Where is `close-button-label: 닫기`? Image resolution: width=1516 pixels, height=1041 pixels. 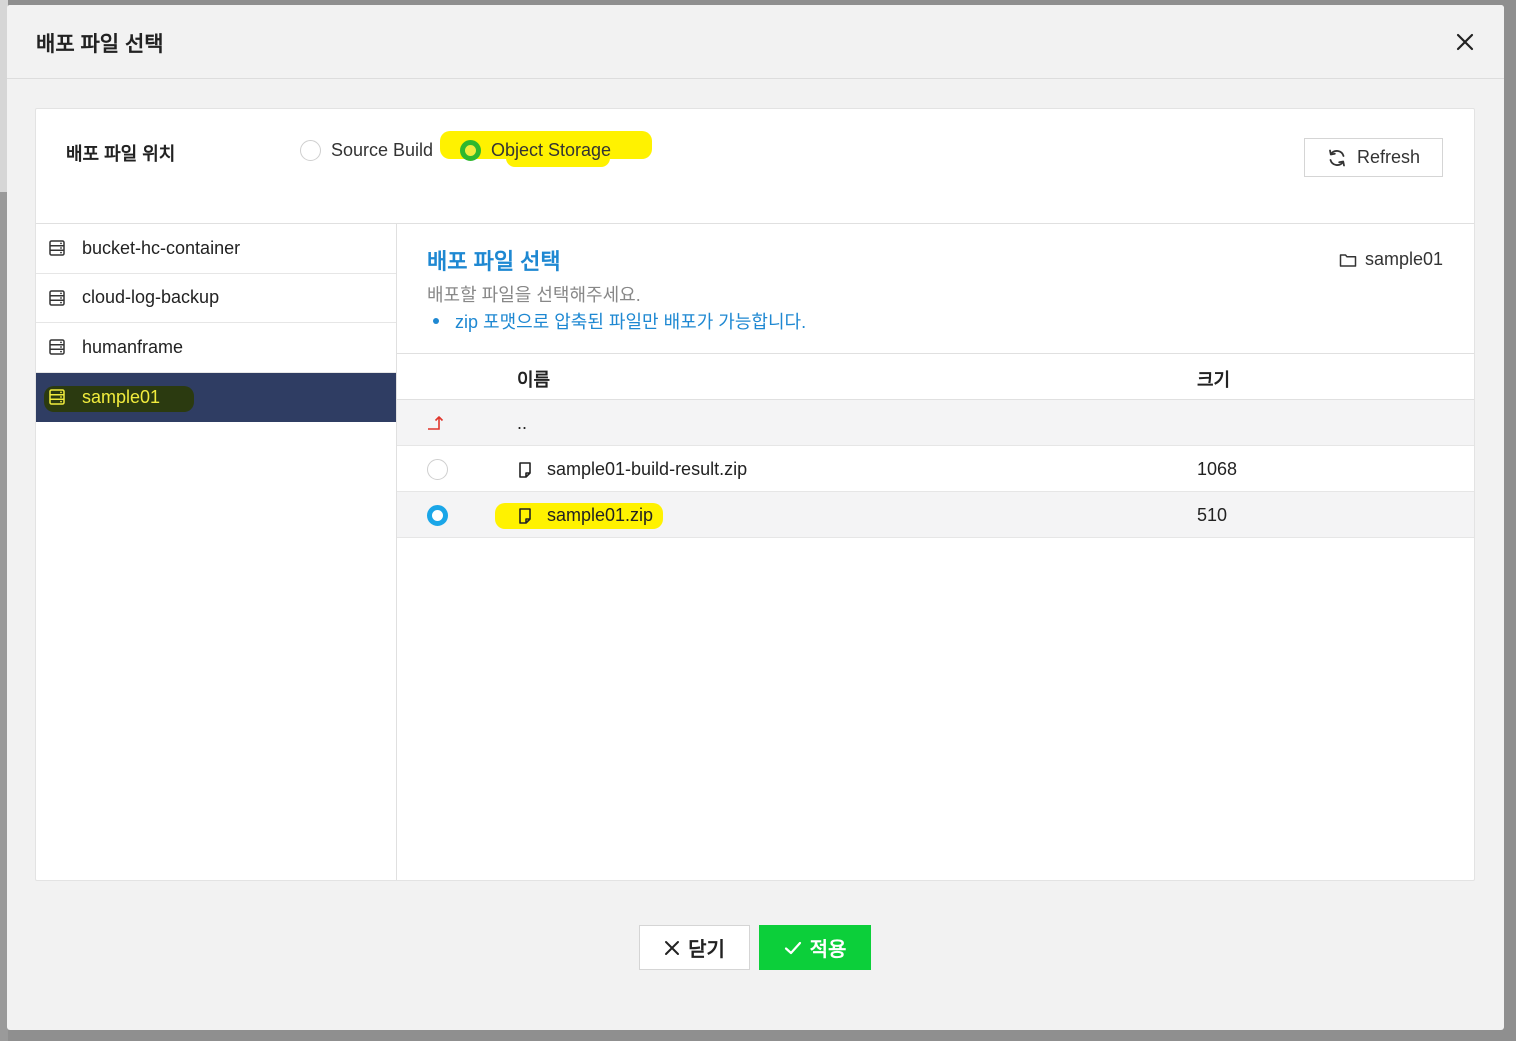
close-button-label: 닫기 is located at coordinates (706, 950).